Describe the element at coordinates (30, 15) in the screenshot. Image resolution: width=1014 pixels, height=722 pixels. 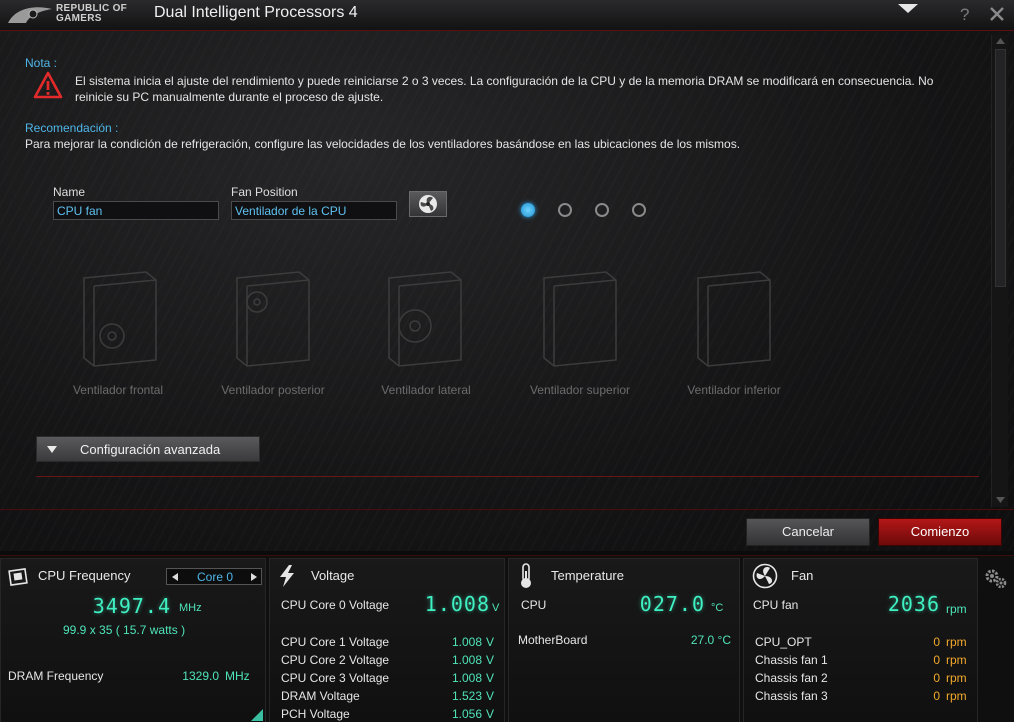
I see `rog-logo-icon` at that location.